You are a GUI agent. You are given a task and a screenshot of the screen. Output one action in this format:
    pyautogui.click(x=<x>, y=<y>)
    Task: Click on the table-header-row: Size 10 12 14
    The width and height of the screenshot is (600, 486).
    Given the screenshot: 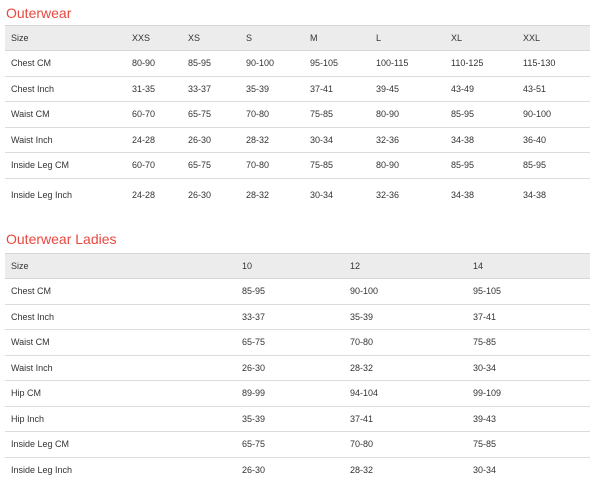 What is the action you would take?
    pyautogui.click(x=297, y=266)
    